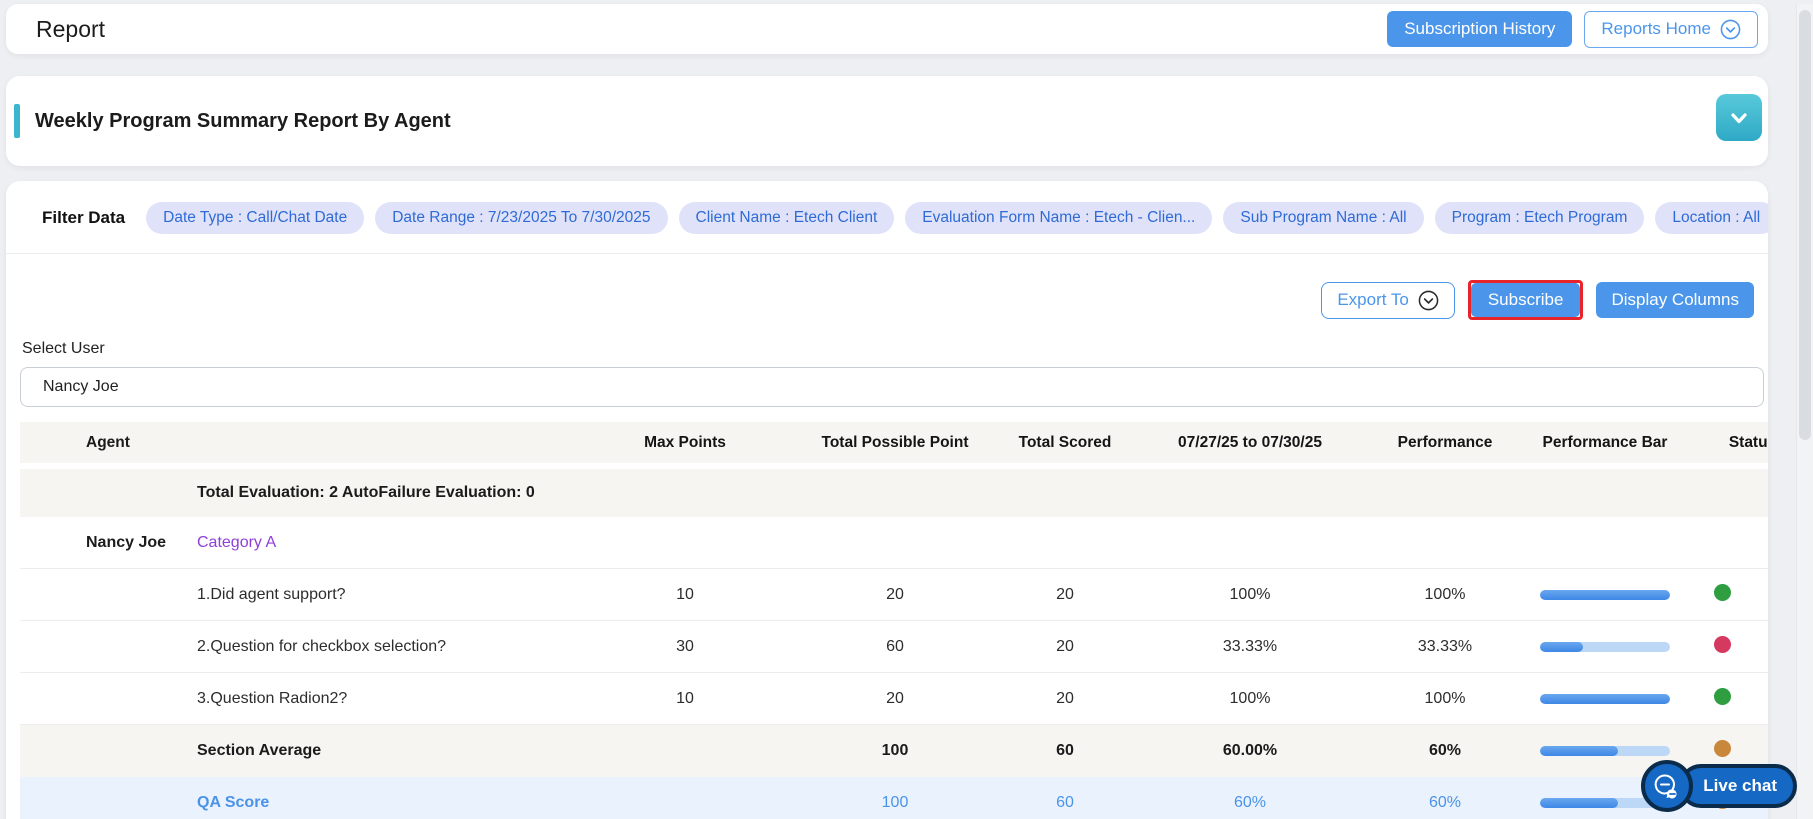  I want to click on export-to-label: Export To, so click(1373, 299).